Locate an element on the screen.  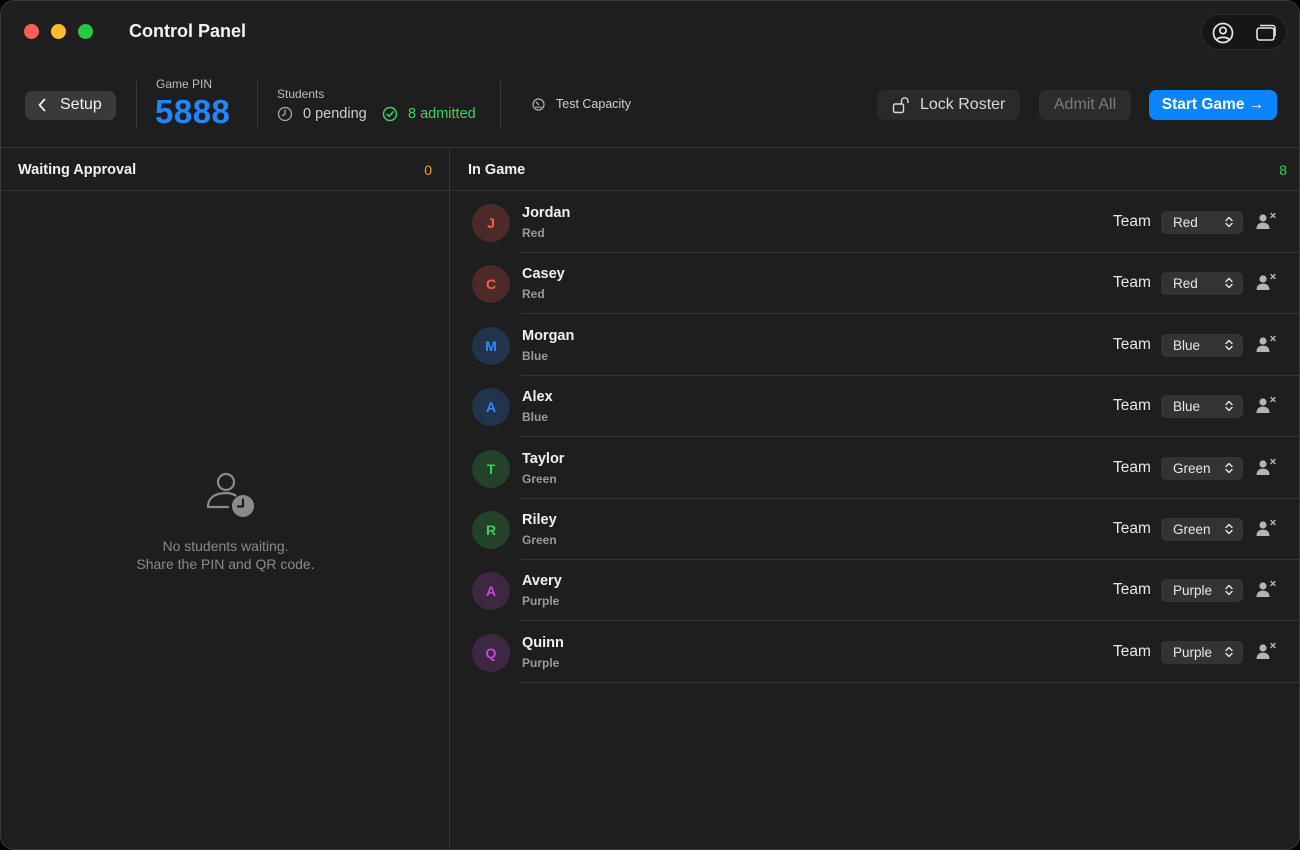
close-window-button is located at coordinates (31, 31).